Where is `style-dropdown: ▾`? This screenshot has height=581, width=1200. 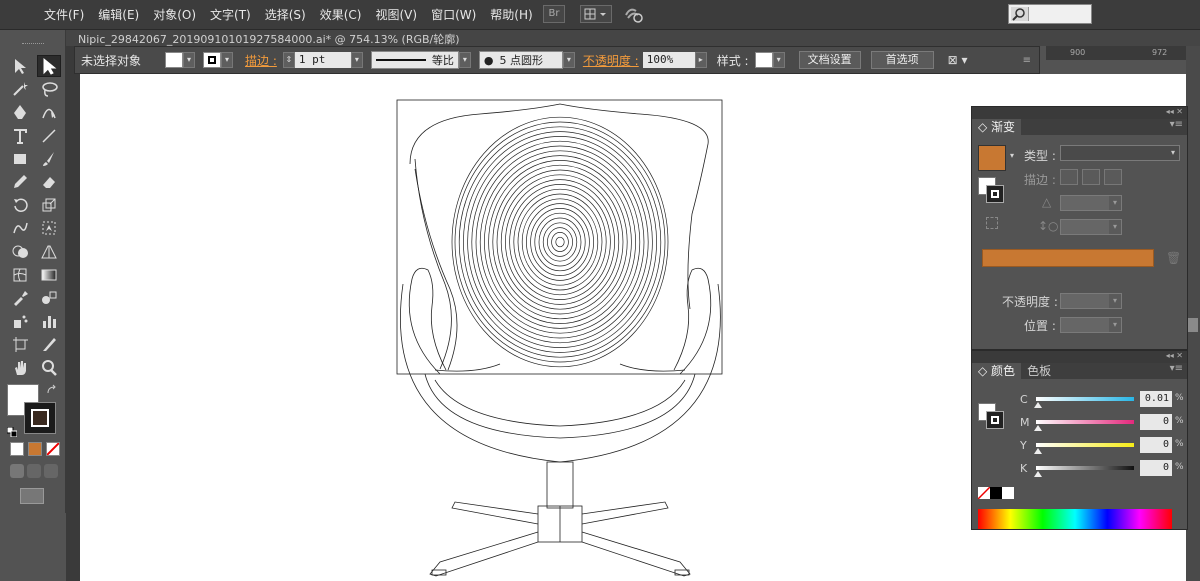
style-dropdown: ▾ is located at coordinates (778, 60).